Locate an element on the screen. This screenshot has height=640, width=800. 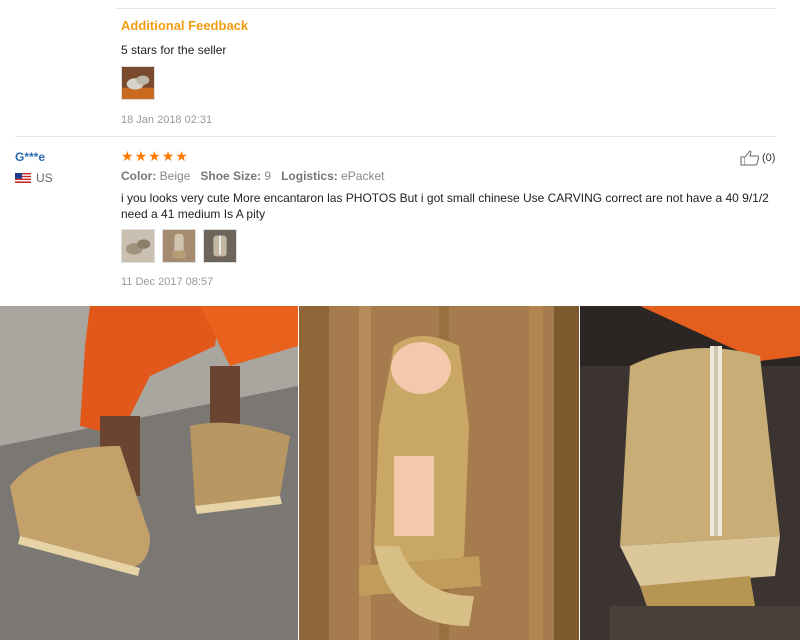
review-divider is located at coordinates (395, 136).